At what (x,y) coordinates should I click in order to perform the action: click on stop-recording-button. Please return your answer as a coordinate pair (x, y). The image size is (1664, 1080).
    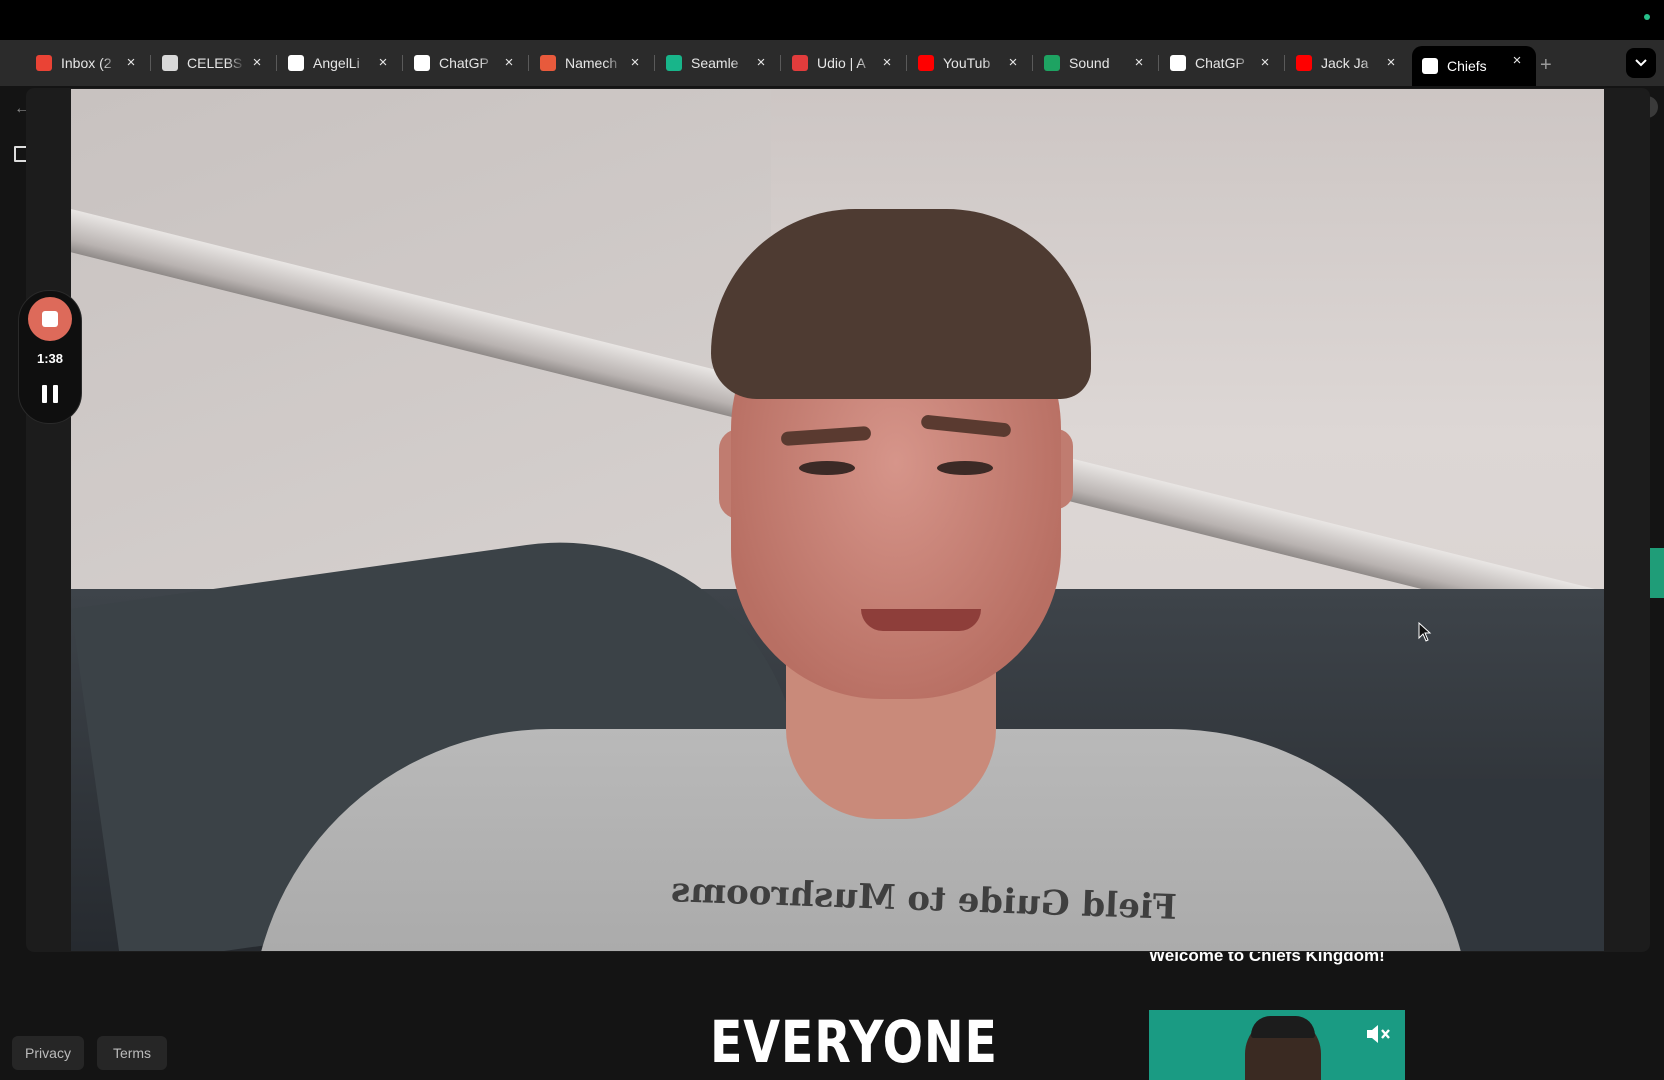
    Looking at the image, I should click on (50, 319).